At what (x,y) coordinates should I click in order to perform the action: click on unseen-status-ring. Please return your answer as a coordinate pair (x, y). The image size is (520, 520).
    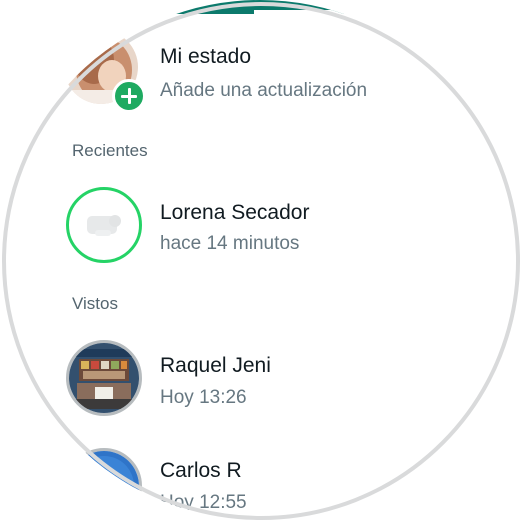
    Looking at the image, I should click on (104, 225).